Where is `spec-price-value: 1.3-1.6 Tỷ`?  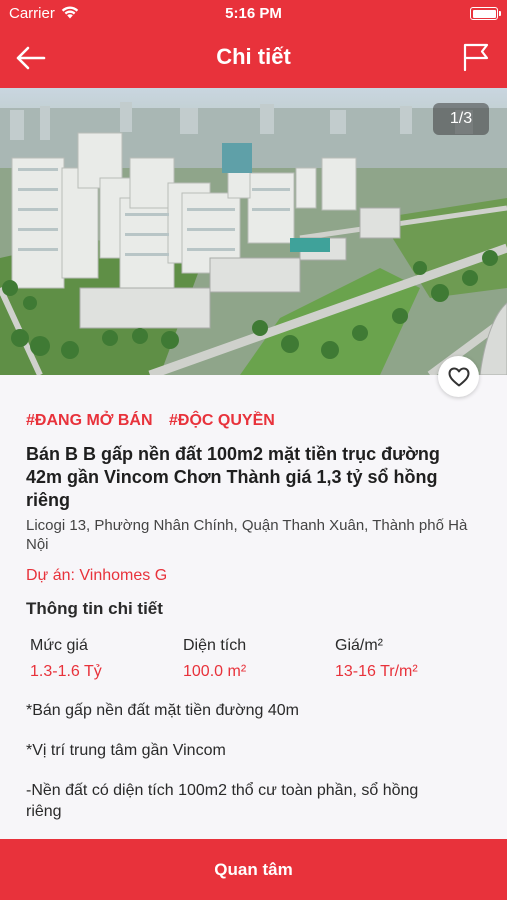
spec-price-value: 1.3-1.6 Tỷ is located at coordinates (66, 671).